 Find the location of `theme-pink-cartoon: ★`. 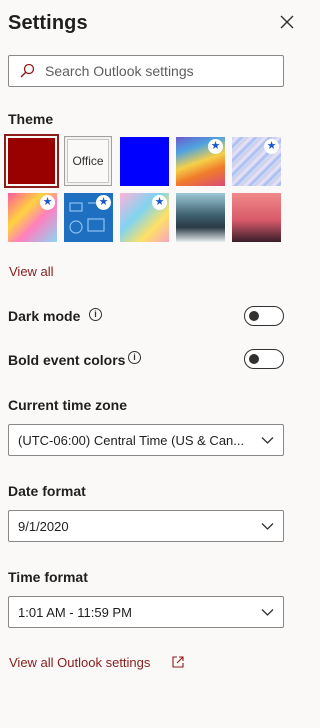

theme-pink-cartoon: ★ is located at coordinates (32, 217).